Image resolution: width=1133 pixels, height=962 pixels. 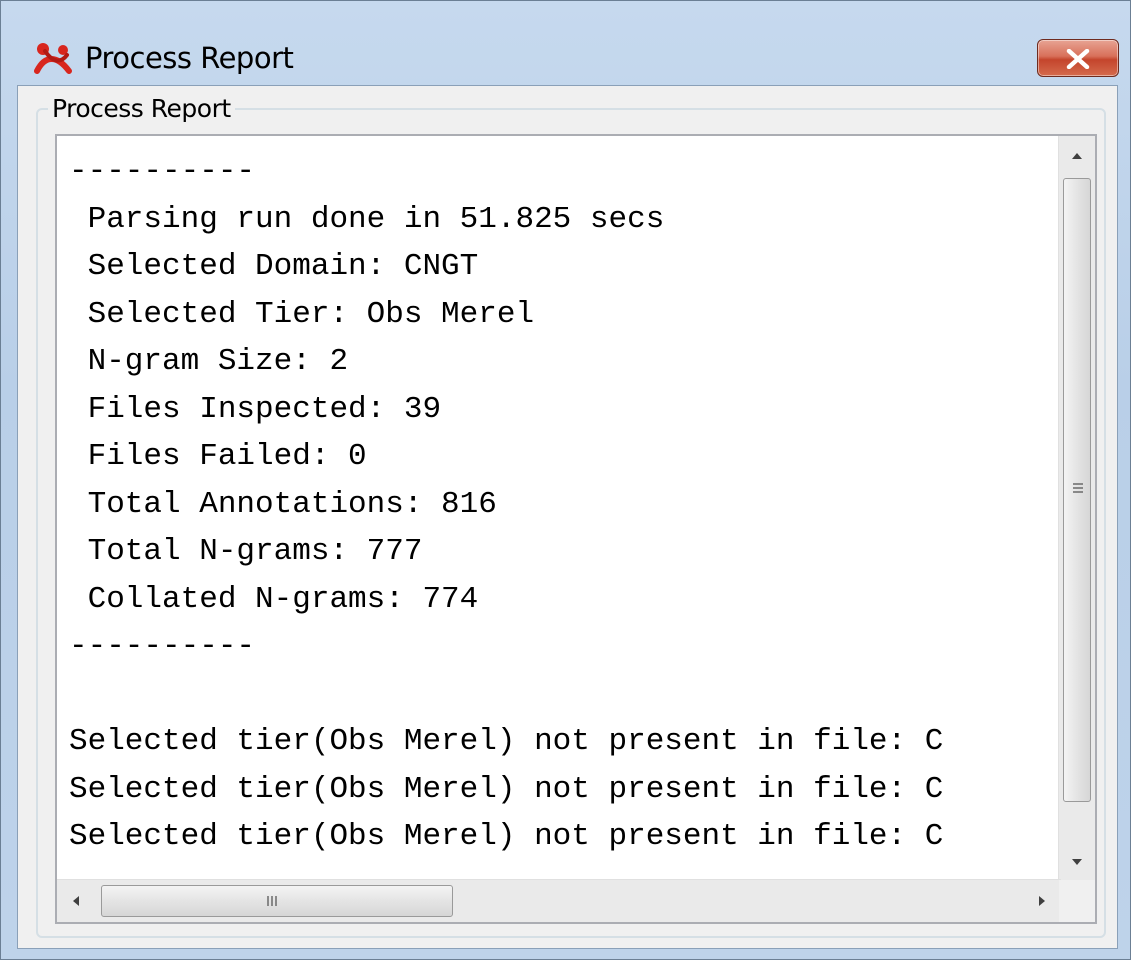 I want to click on horizontal-scroll-thumb, so click(x=277, y=901).